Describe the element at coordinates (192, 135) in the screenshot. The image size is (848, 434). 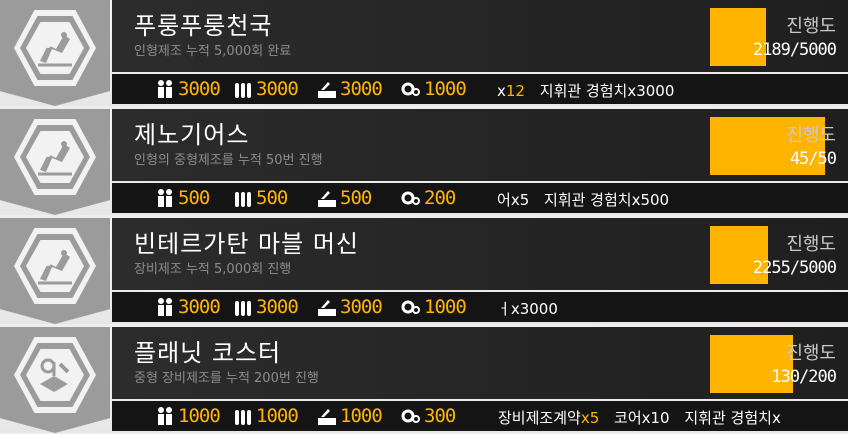
I see `achievement-title: 제노기어스` at that location.